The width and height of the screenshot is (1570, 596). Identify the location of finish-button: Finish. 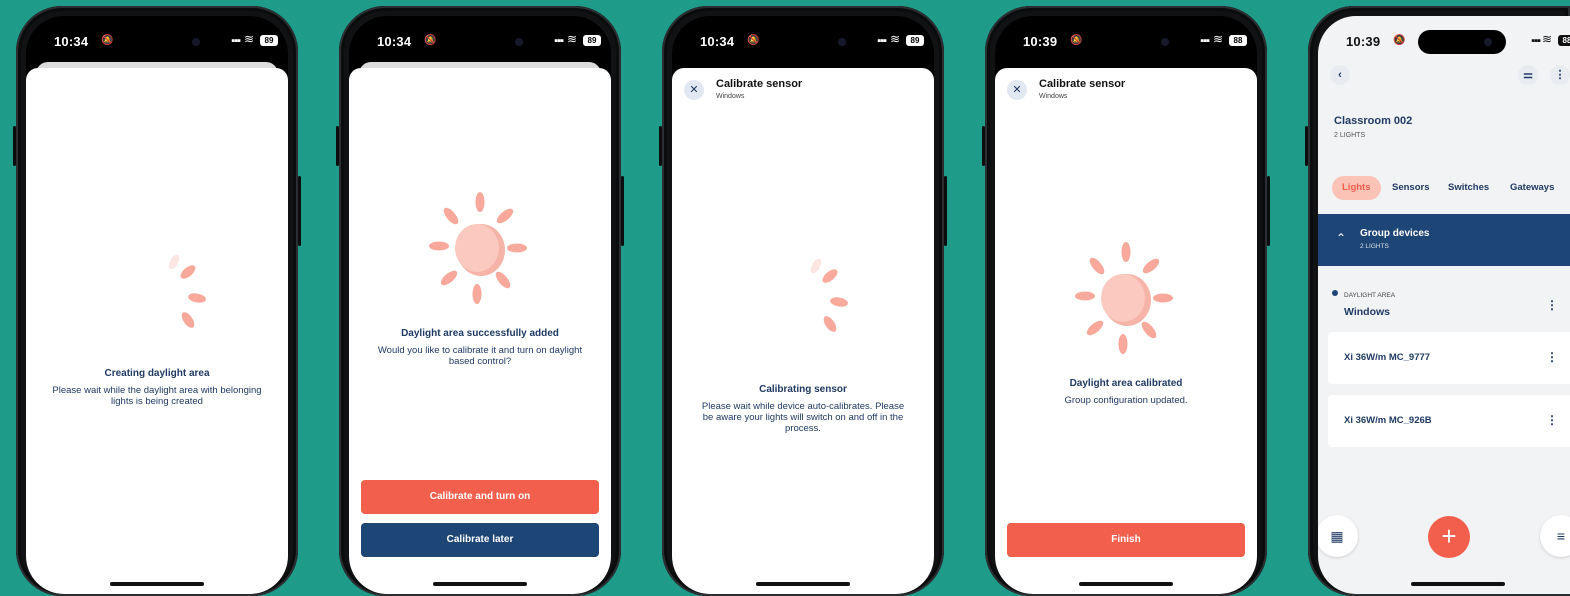
(1126, 540).